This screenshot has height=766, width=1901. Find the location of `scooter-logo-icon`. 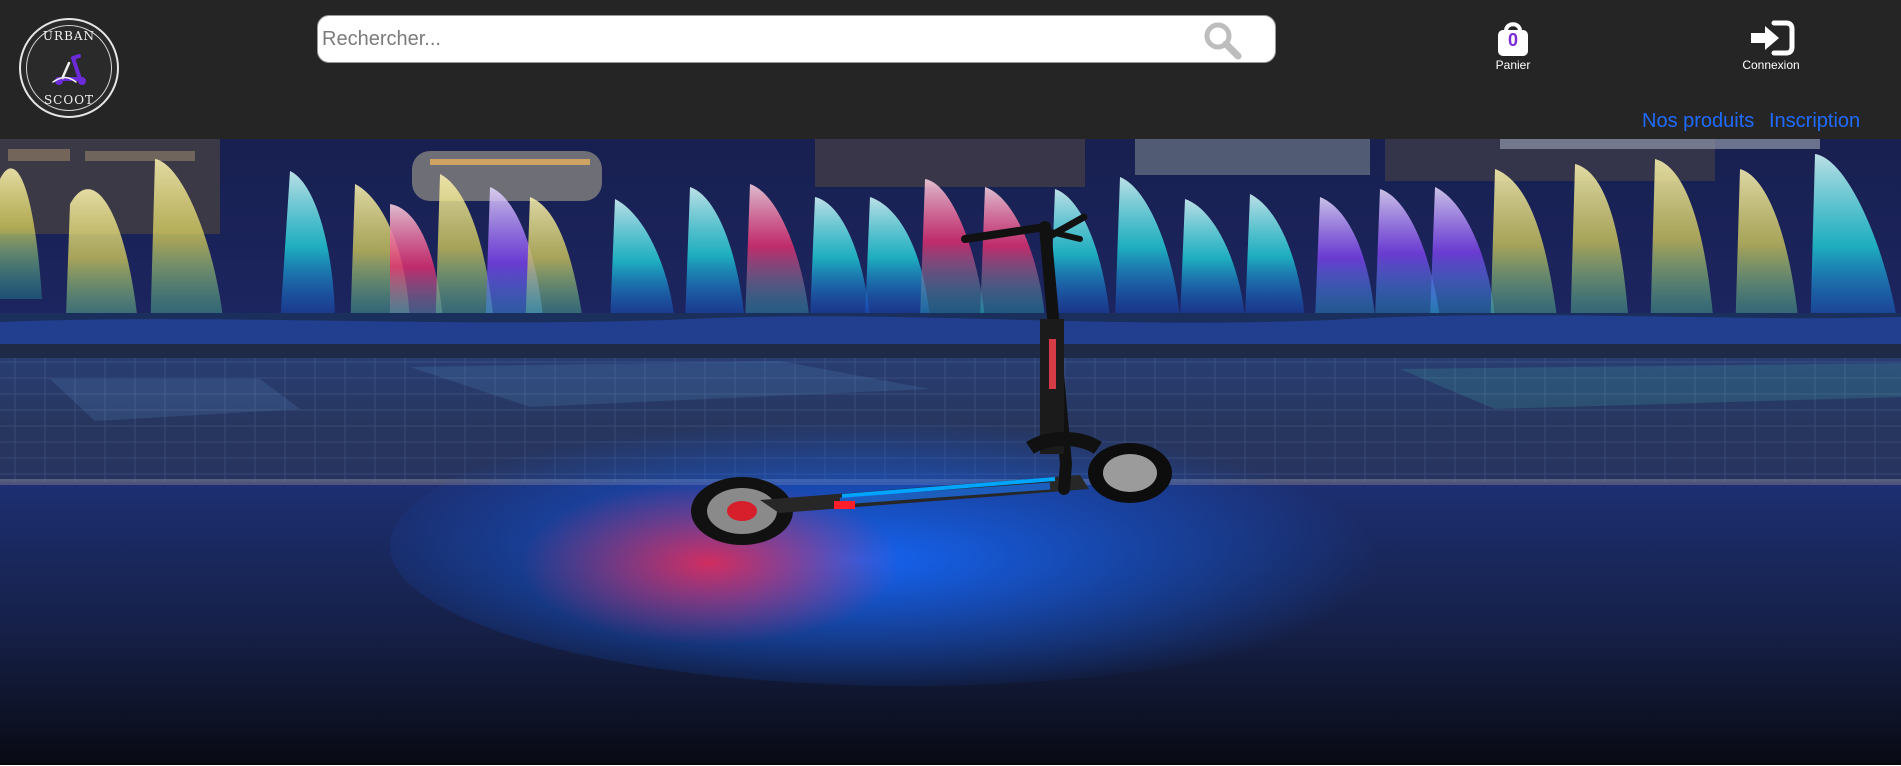

scooter-logo-icon is located at coordinates (69, 69).